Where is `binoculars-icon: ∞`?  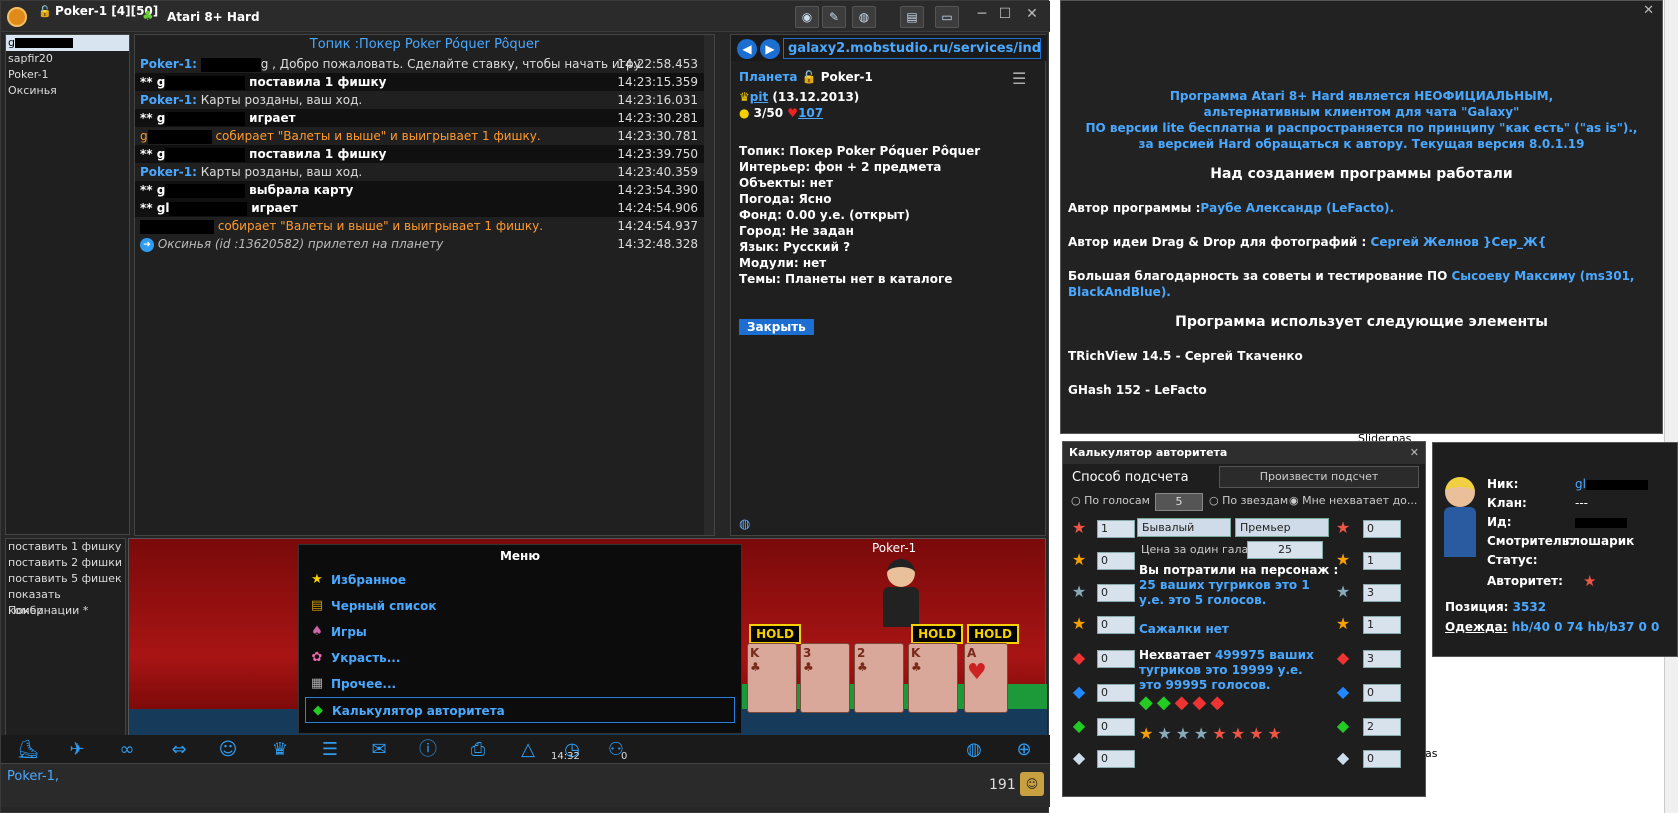 binoculars-icon: ∞ is located at coordinates (127, 750).